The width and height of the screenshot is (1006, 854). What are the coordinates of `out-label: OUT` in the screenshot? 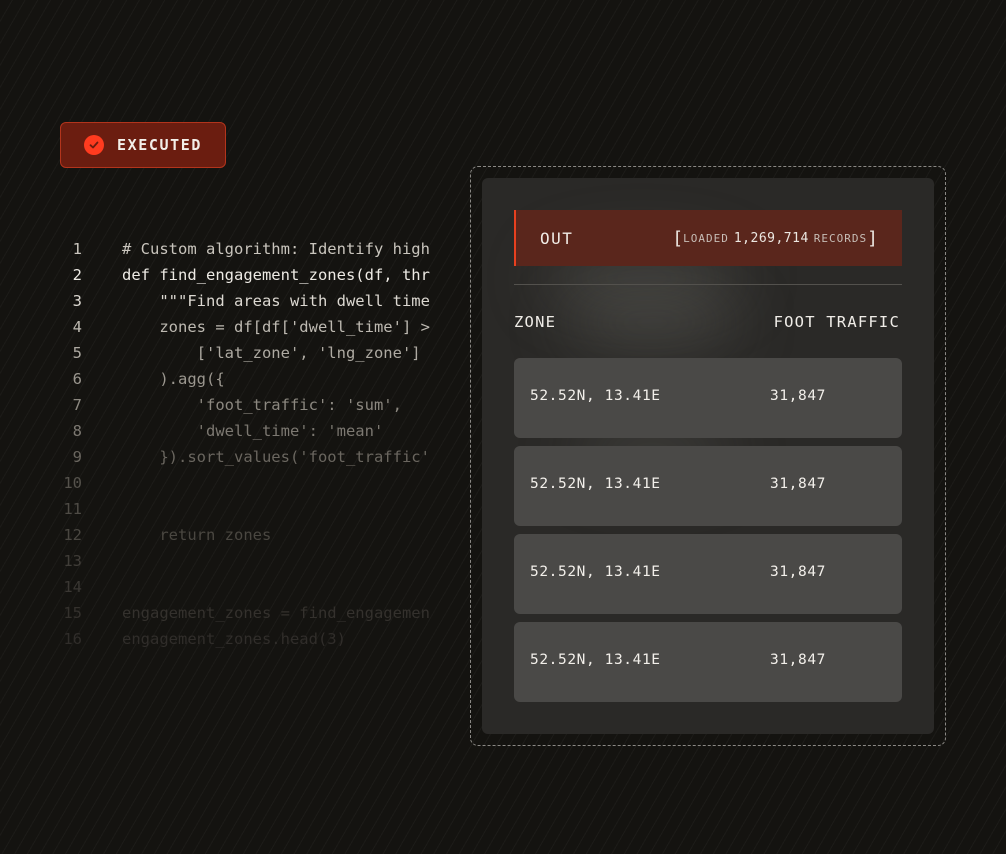 It's located at (557, 238).